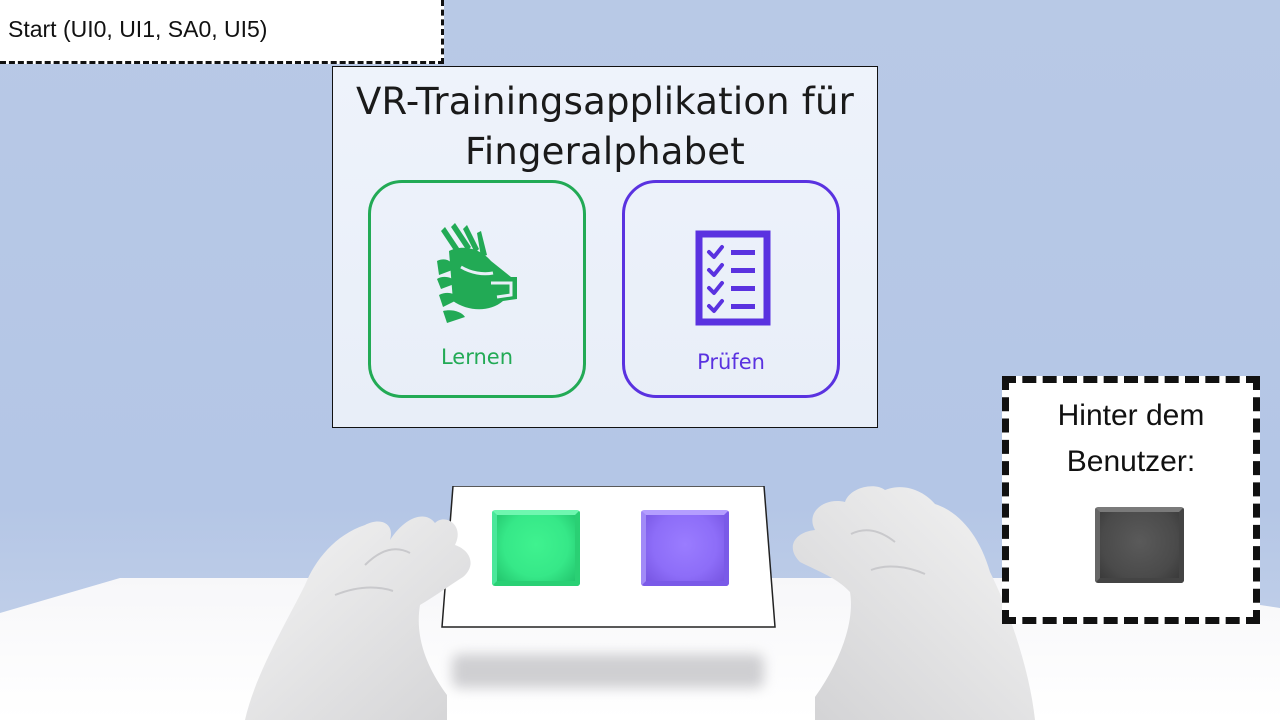 This screenshot has height=720, width=1280. Describe the element at coordinates (1131, 415) in the screenshot. I see `behind-user-line1: Hinter dem` at that location.